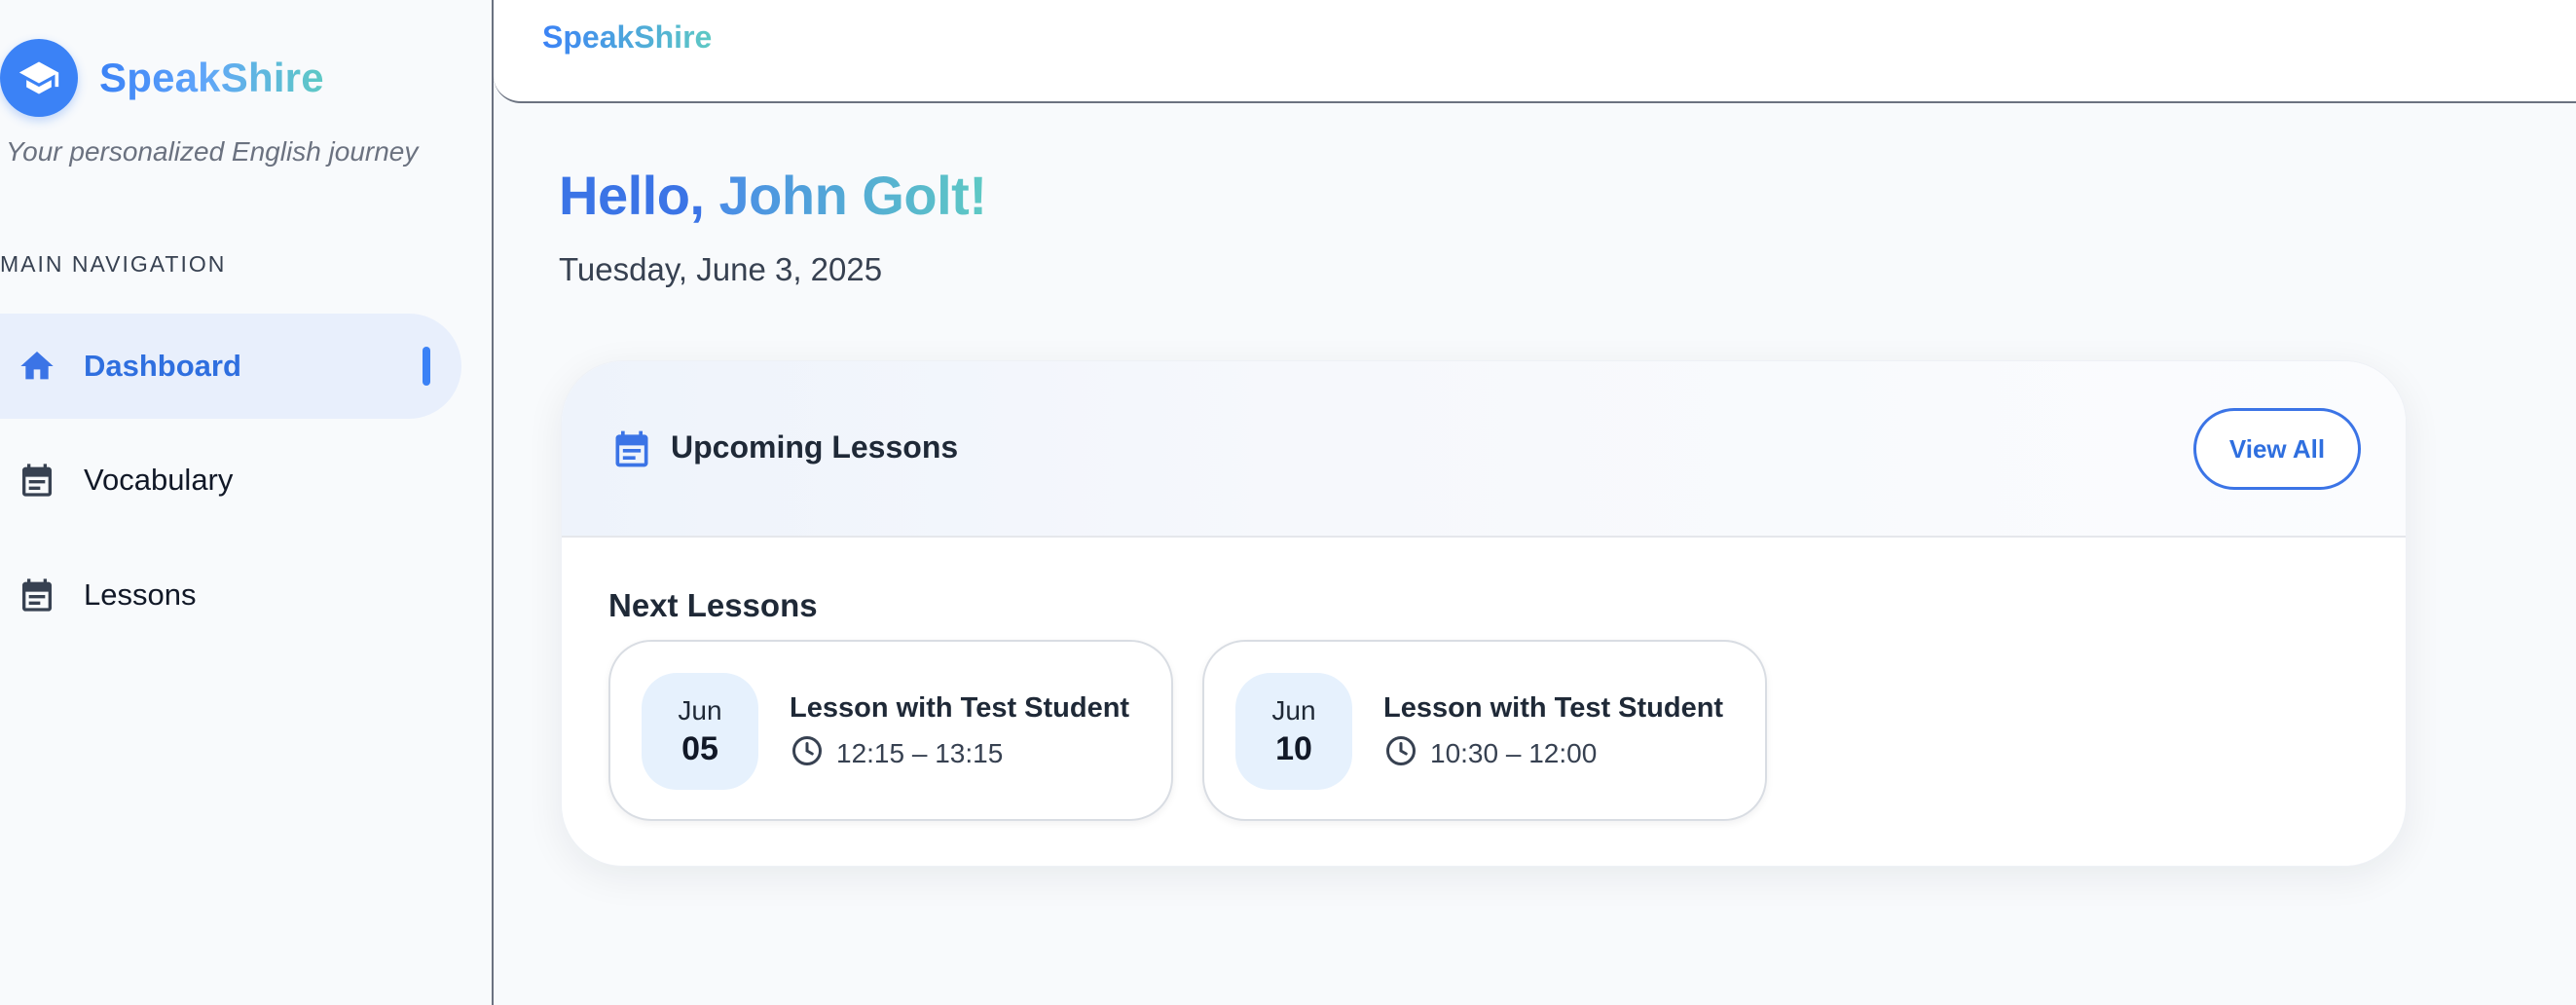  I want to click on home-icon, so click(37, 366).